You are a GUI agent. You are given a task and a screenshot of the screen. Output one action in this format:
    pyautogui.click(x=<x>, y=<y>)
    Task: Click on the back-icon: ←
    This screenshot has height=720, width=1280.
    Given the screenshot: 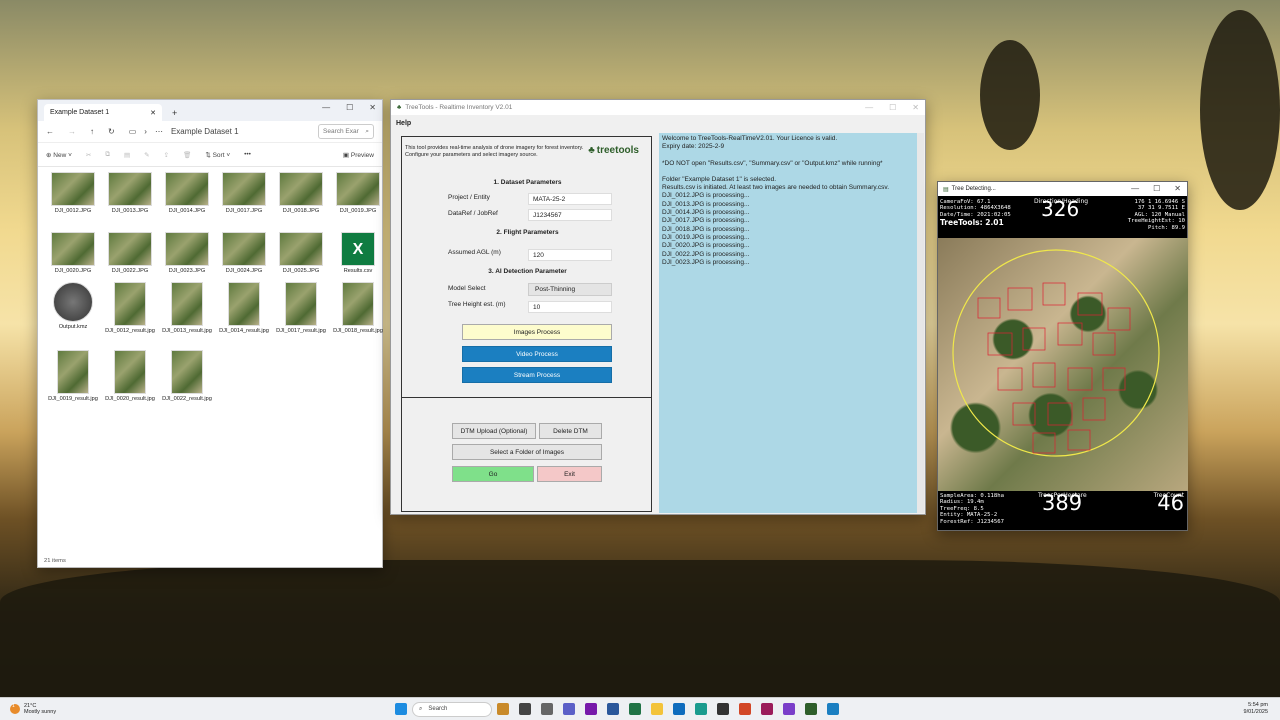 What is the action you would take?
    pyautogui.click(x=50, y=131)
    